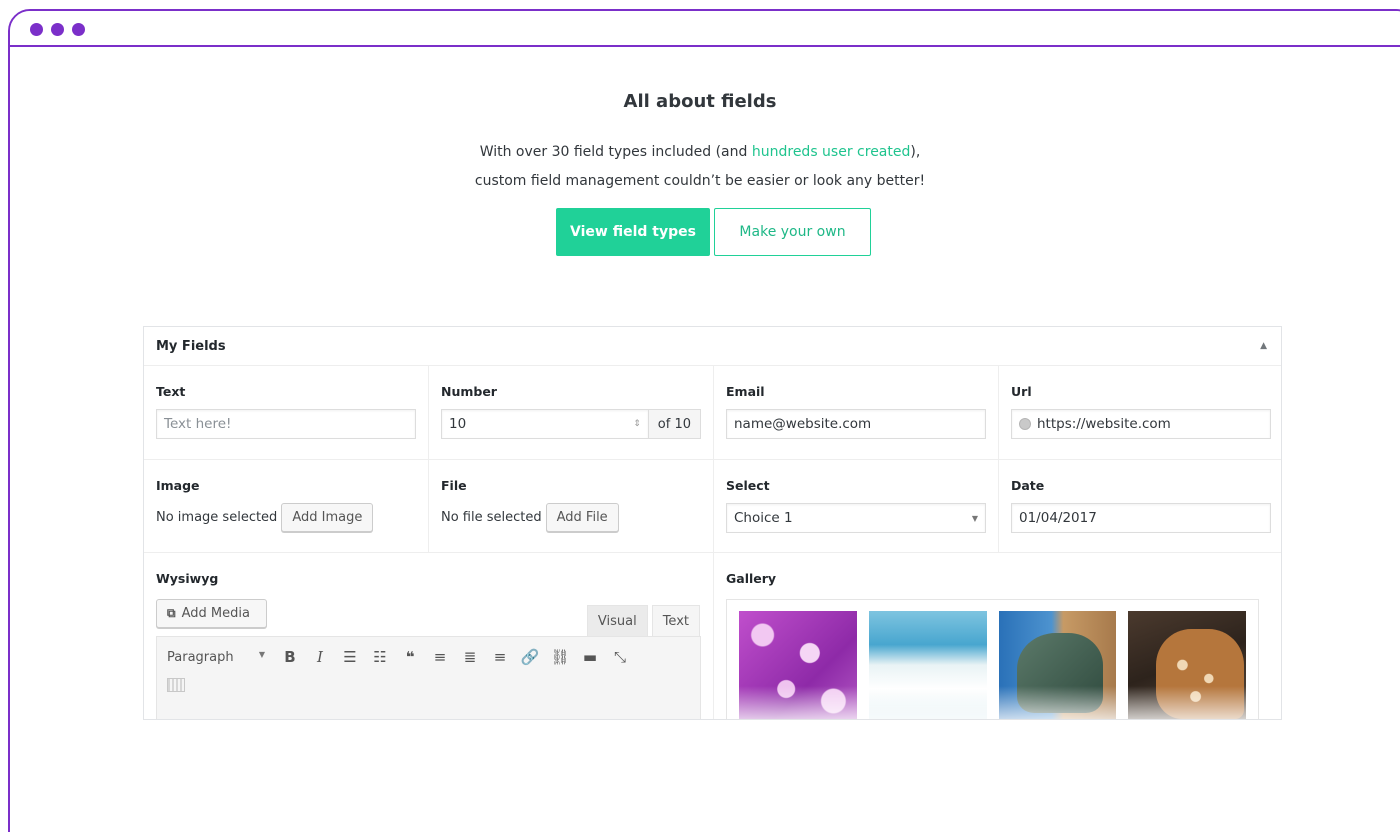  Describe the element at coordinates (1200, 674) in the screenshot. I see `giraffe-shape` at that location.